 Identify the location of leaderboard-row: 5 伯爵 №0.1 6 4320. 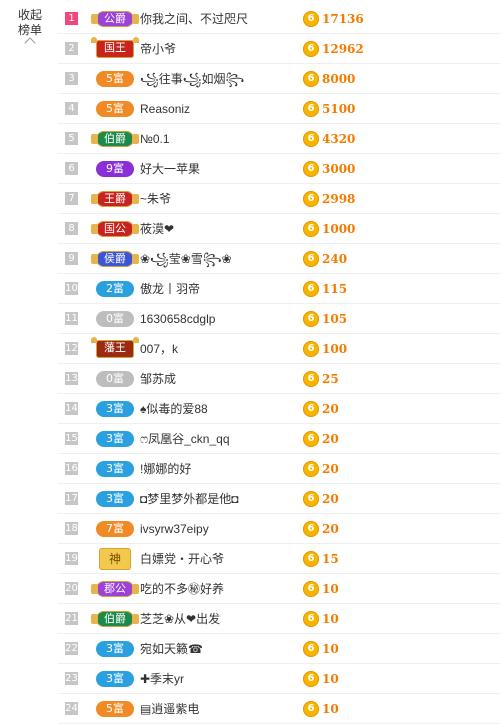
(279, 139).